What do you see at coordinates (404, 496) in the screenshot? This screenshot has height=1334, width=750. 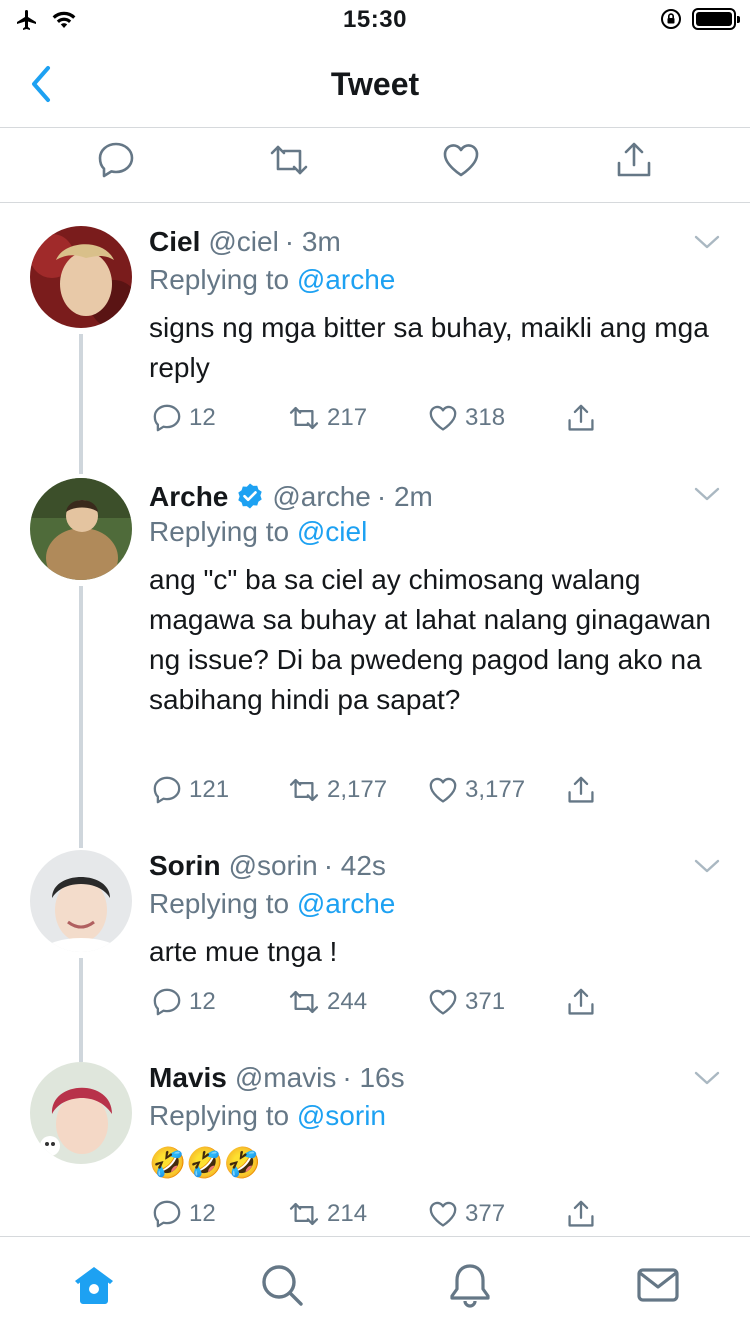 I see `timestamp: · 2m` at bounding box center [404, 496].